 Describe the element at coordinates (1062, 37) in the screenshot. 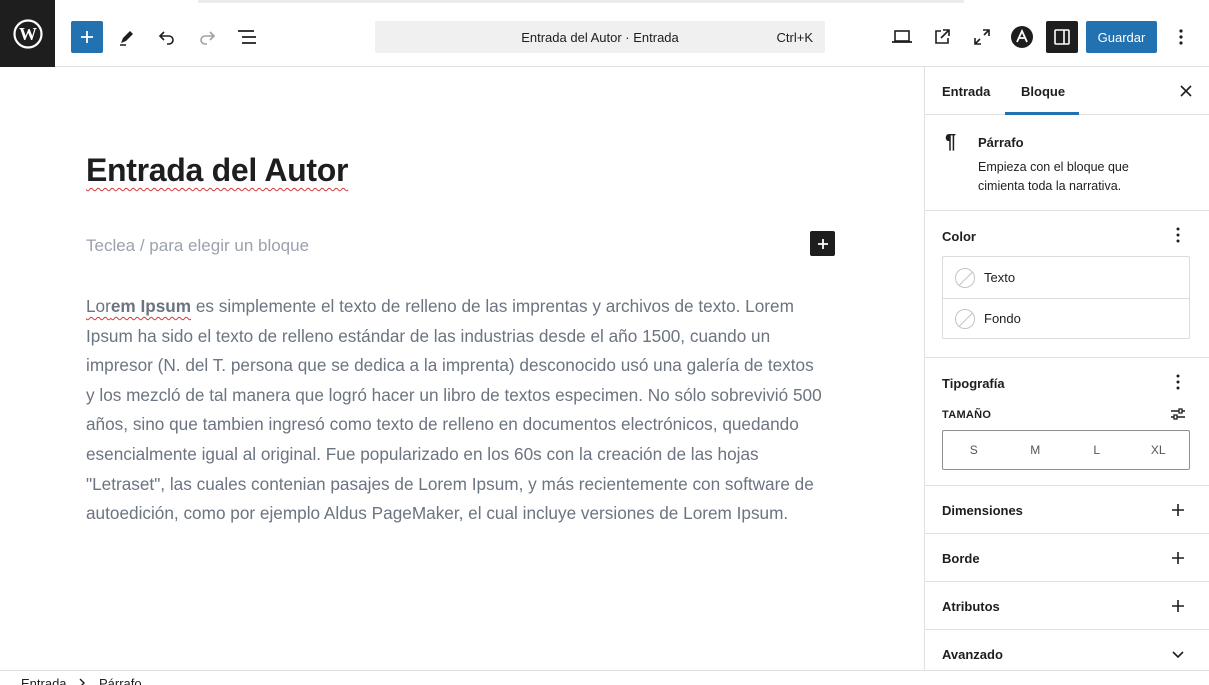

I see `settings-panel-toggle-icon` at that location.